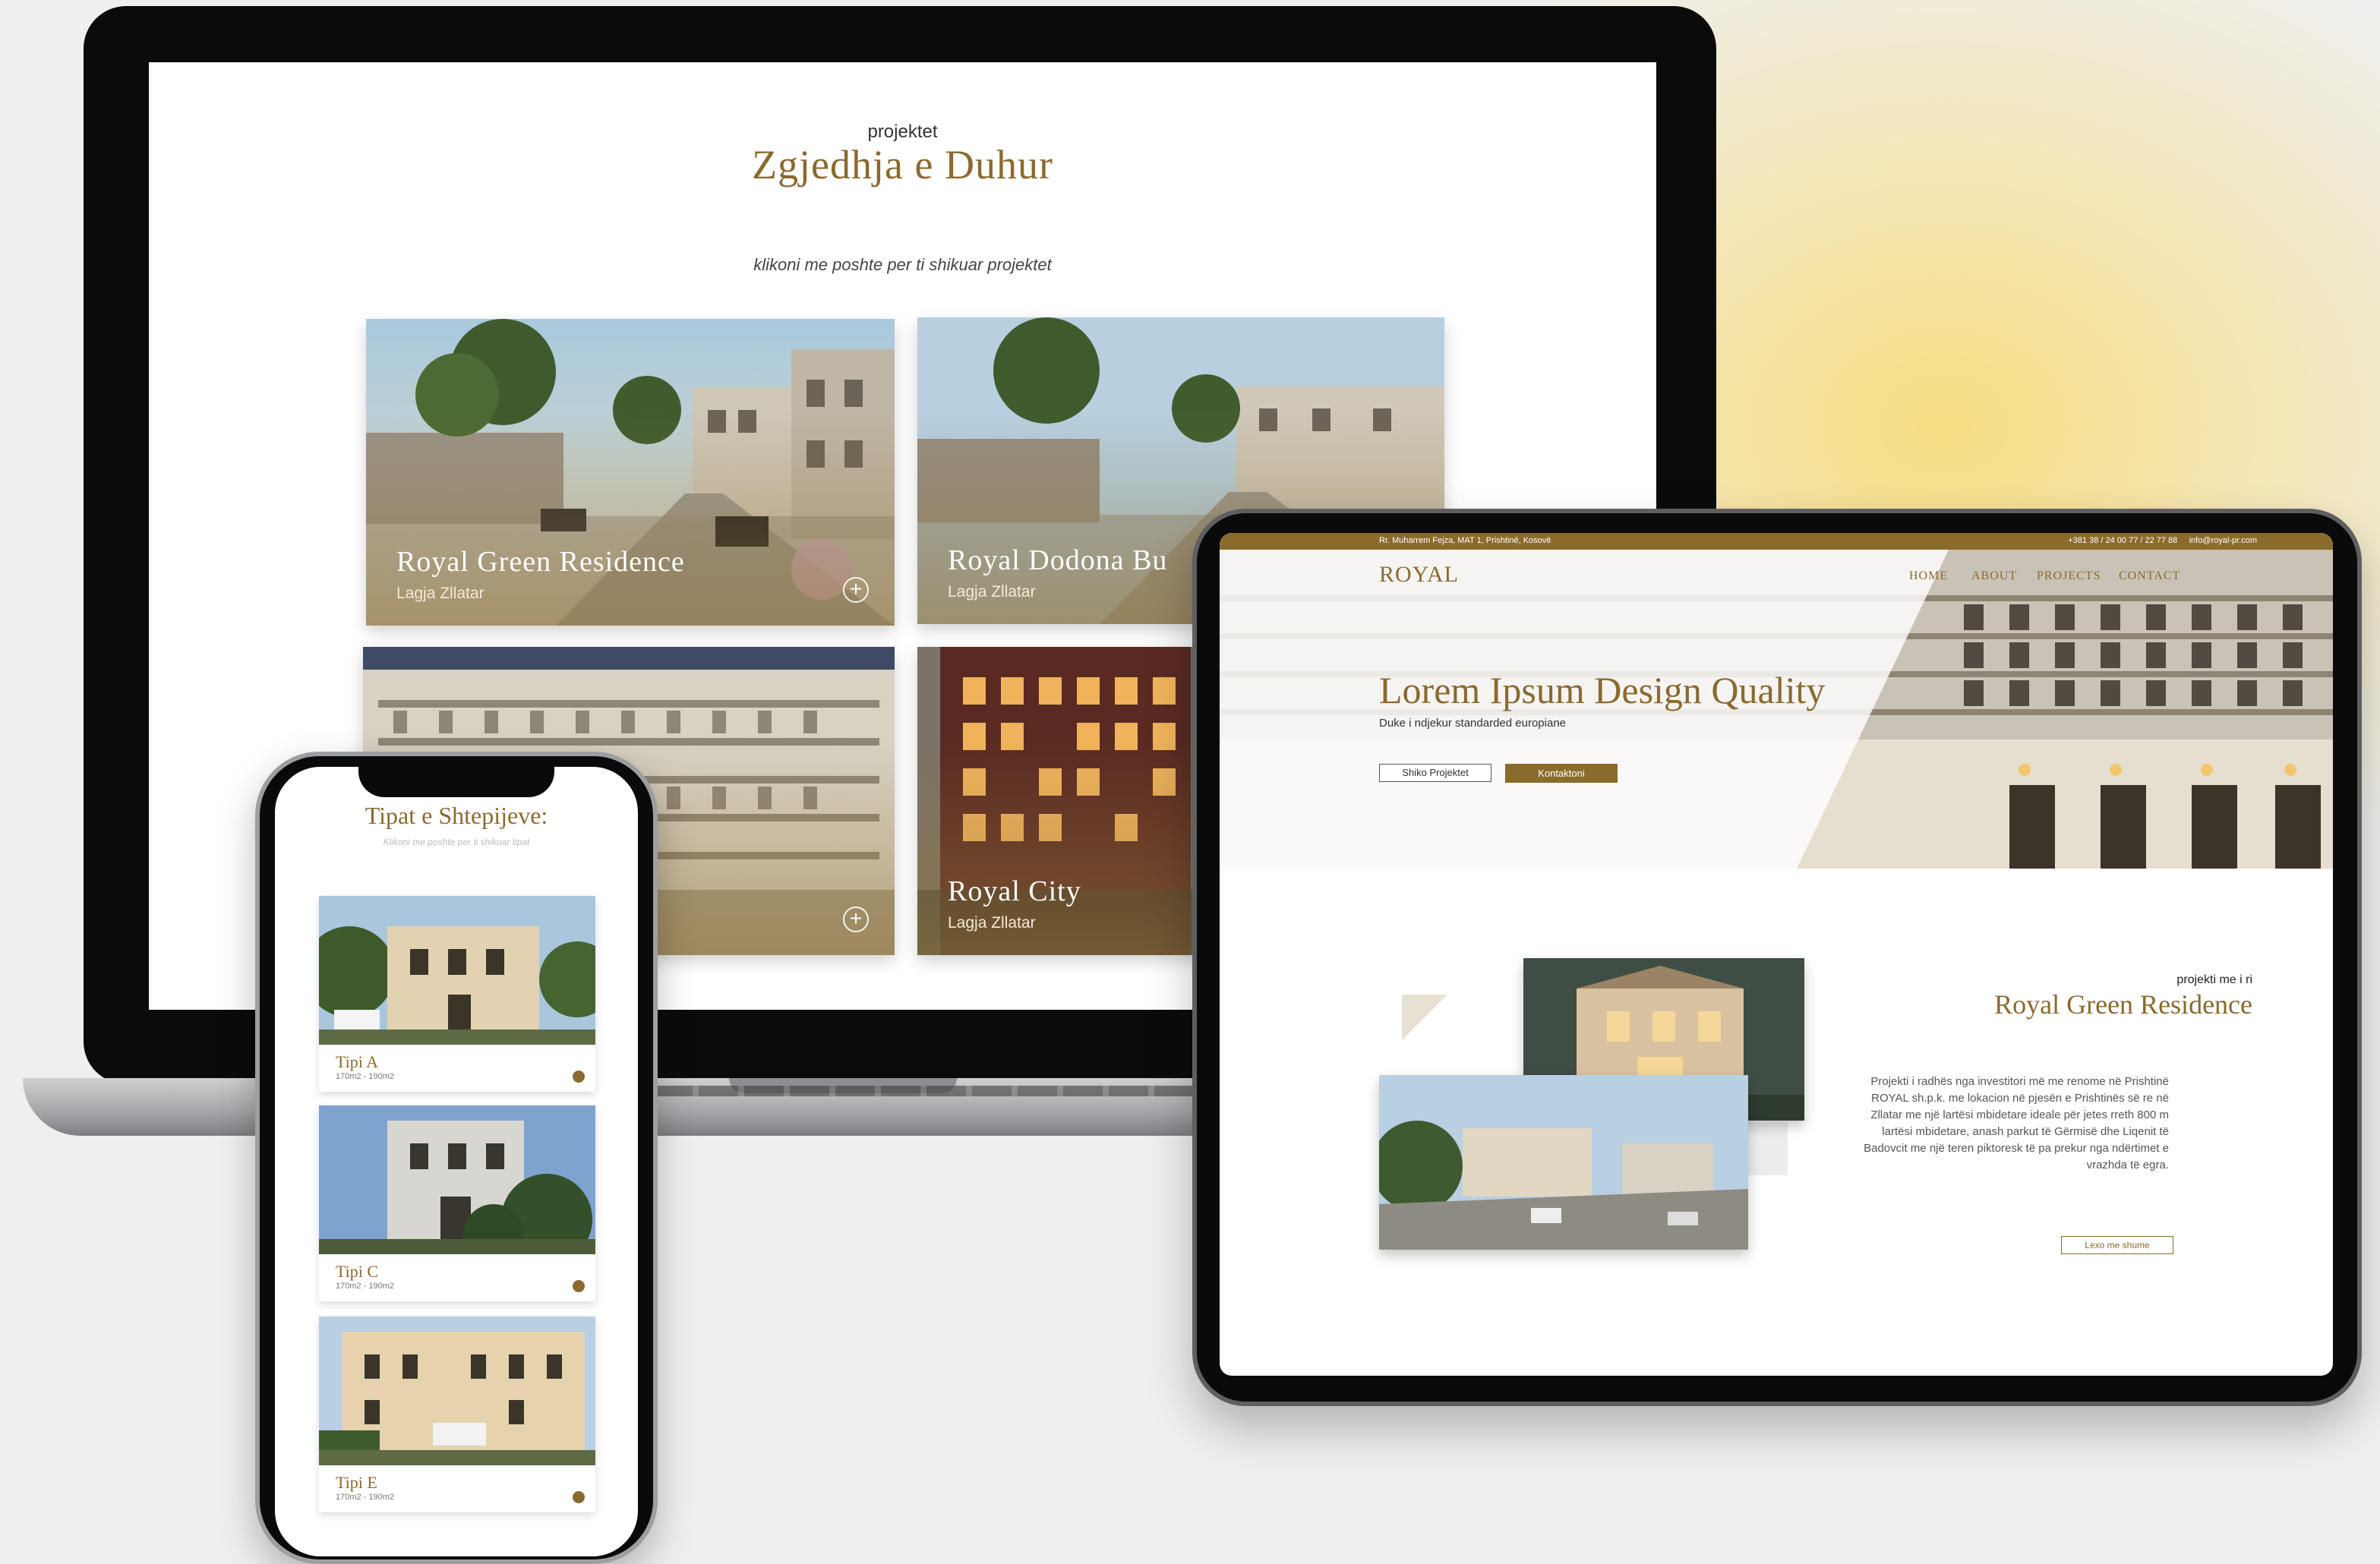  What do you see at coordinates (2214, 979) in the screenshot?
I see `section-eyebrow: projekti me i ri` at bounding box center [2214, 979].